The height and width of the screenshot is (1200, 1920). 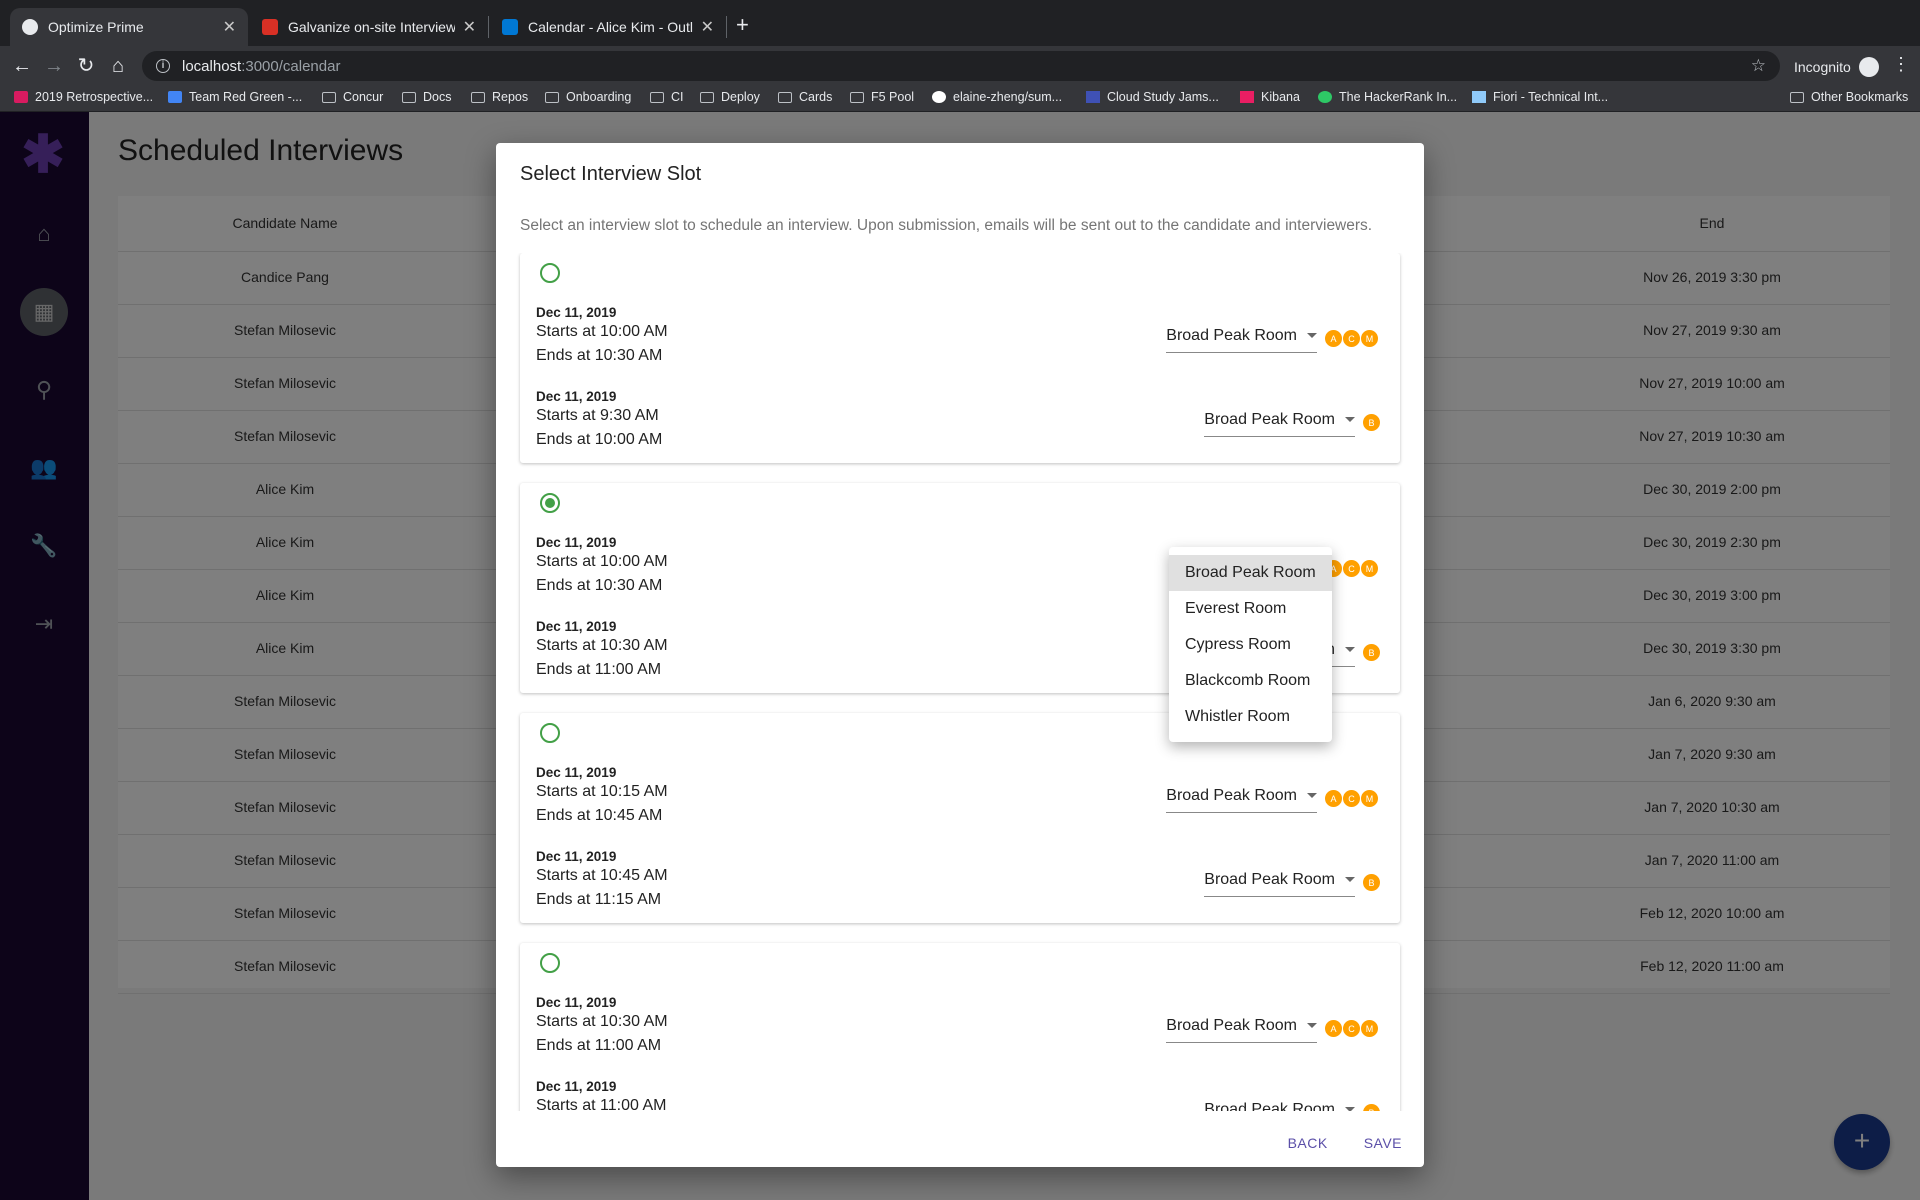 I want to click on room-option: Whistler Room, so click(x=1250, y=717).